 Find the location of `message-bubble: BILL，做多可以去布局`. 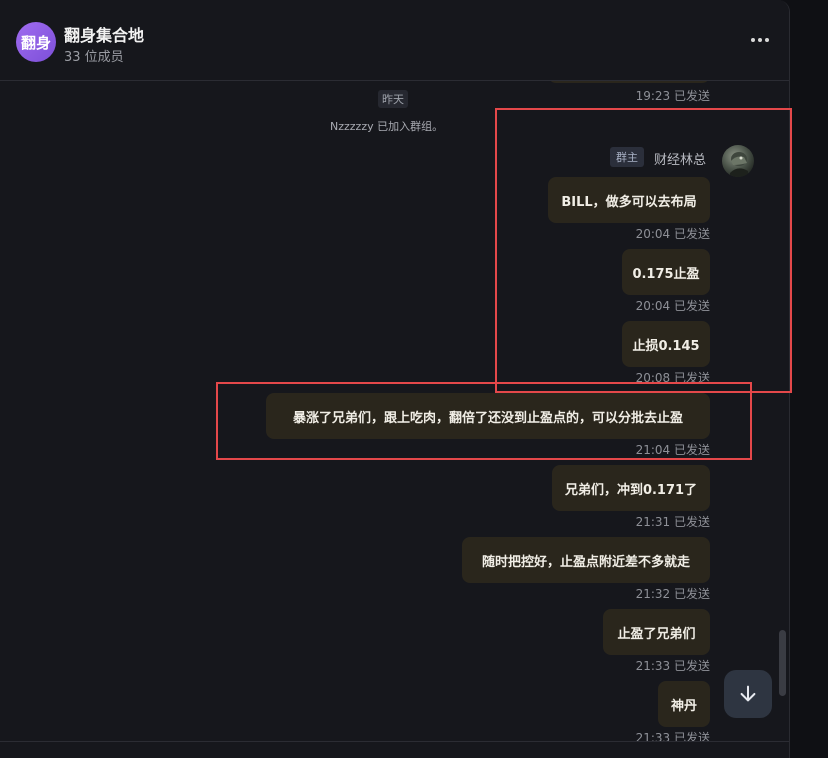

message-bubble: BILL，做多可以去布局 is located at coordinates (629, 200).